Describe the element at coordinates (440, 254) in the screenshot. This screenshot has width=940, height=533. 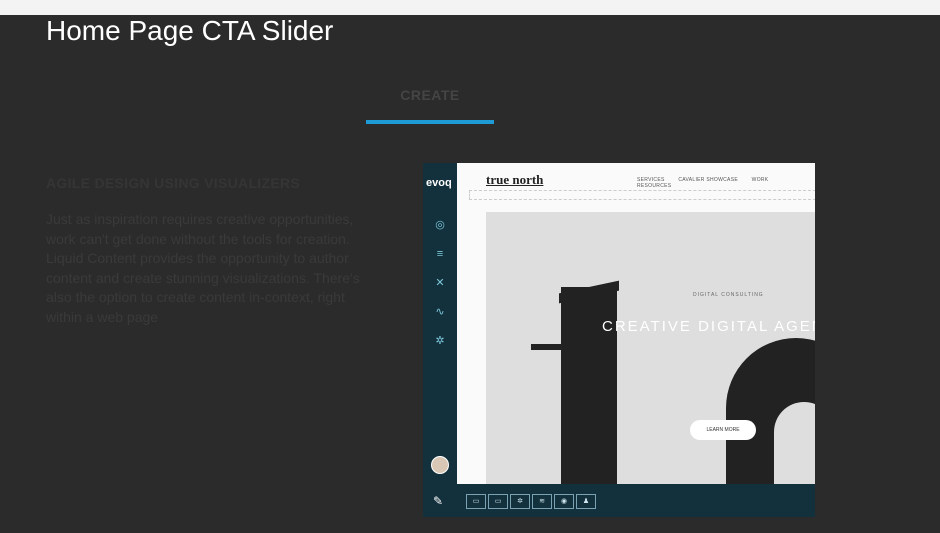
I see `pages-icon: ≡` at that location.